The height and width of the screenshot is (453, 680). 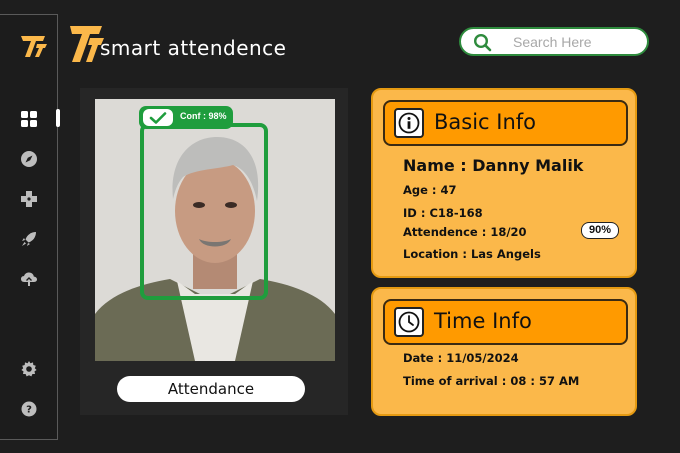 I want to click on search-bar, so click(x=554, y=41).